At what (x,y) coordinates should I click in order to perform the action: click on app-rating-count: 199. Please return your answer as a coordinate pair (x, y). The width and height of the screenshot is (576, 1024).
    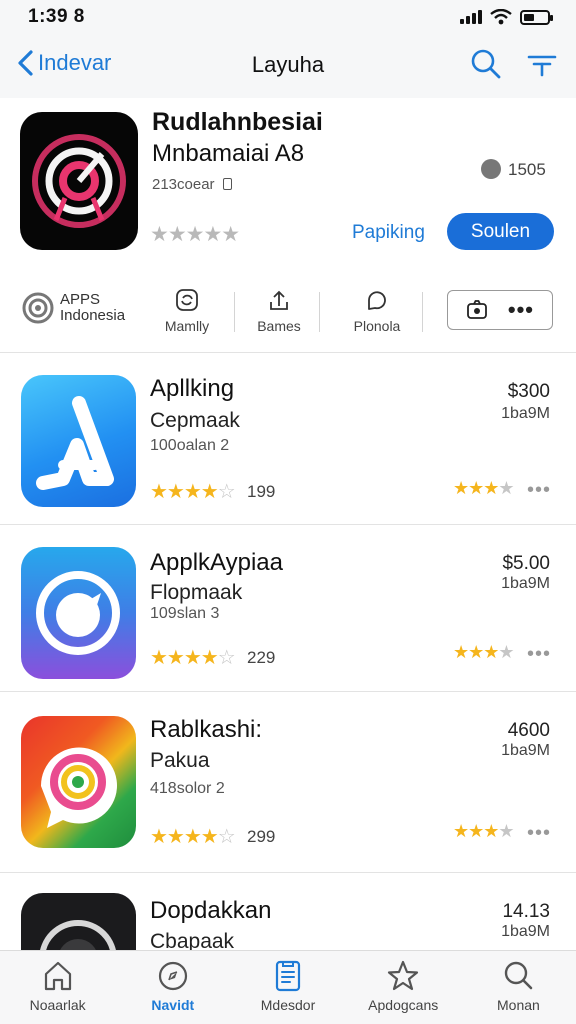
    Looking at the image, I should click on (261, 491).